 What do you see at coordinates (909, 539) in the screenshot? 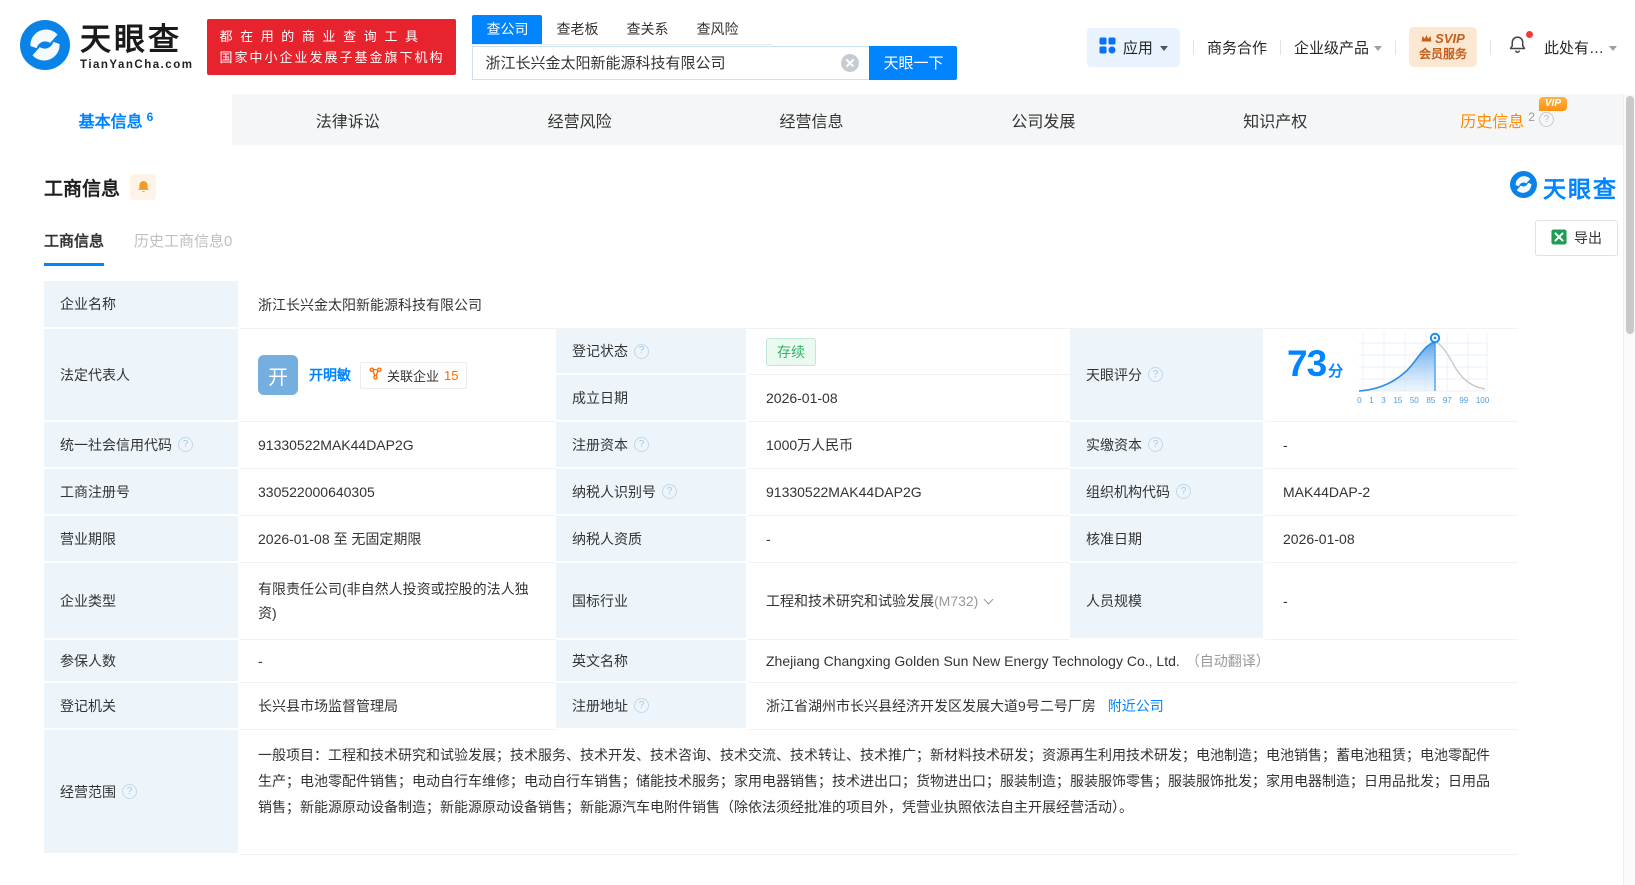
I see `taxpayer-quality-value: -` at bounding box center [909, 539].